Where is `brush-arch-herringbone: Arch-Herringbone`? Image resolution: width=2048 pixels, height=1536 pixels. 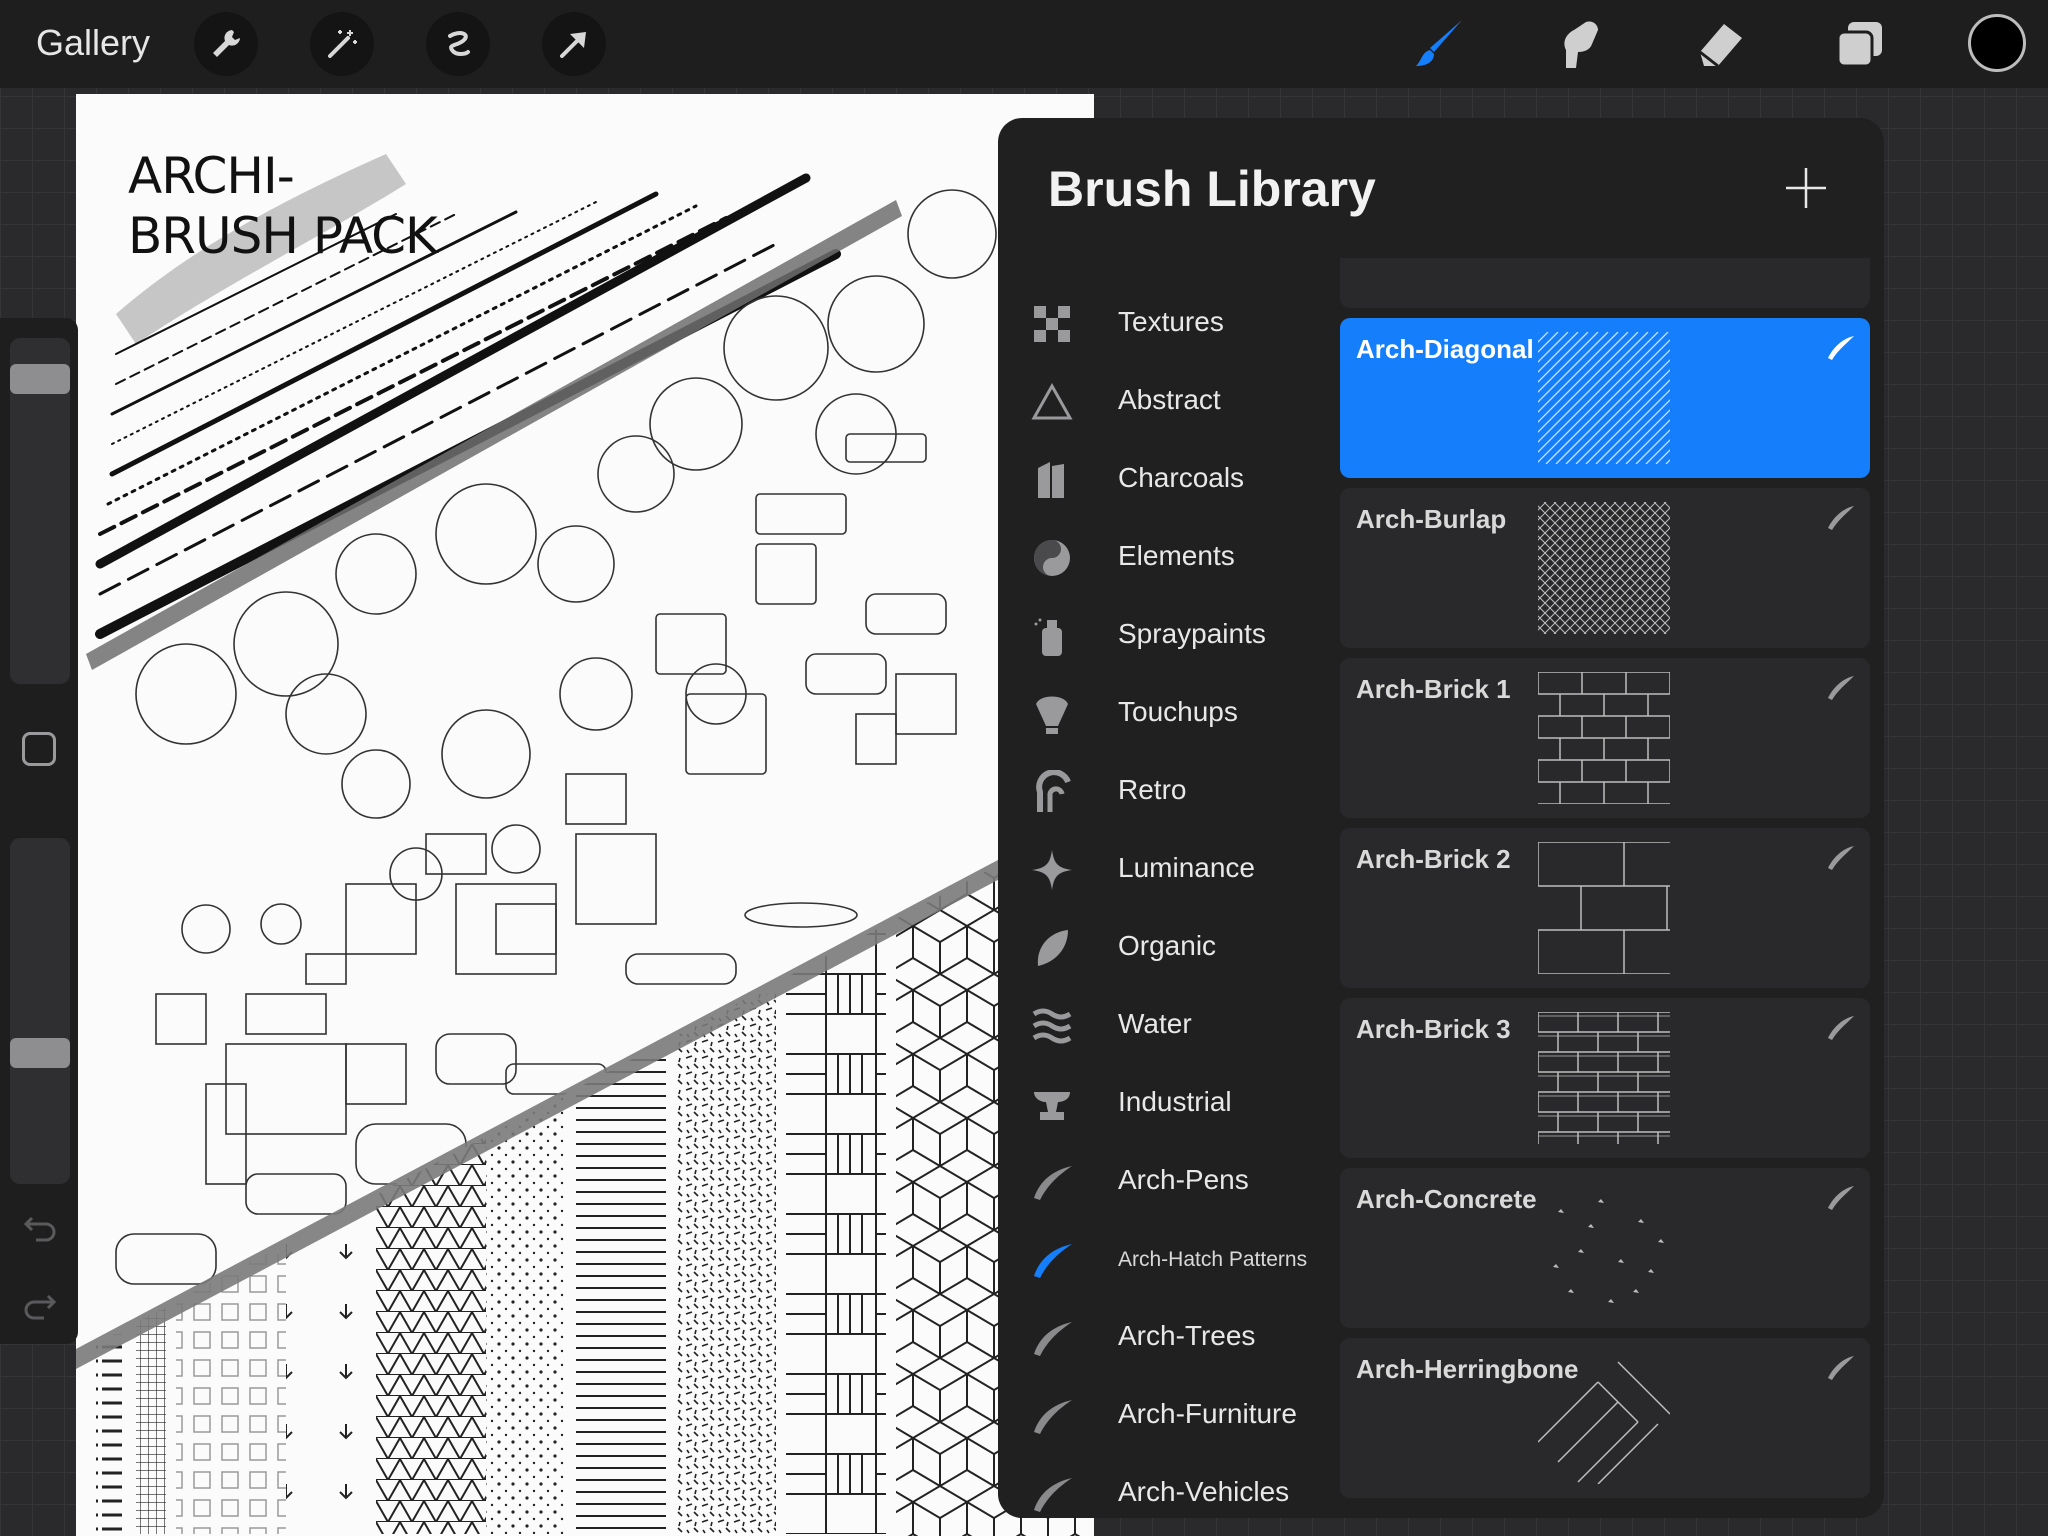
brush-arch-herringbone: Arch-Herringbone is located at coordinates (1605, 1418).